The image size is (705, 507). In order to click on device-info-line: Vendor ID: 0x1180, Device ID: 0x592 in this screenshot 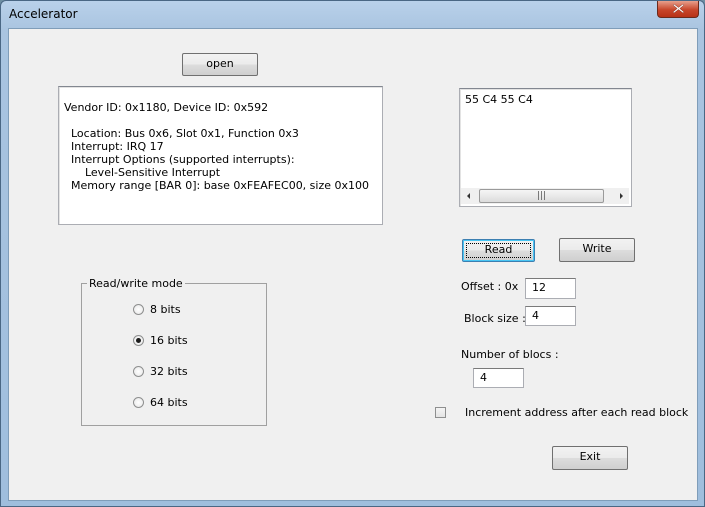, I will do `click(166, 107)`.